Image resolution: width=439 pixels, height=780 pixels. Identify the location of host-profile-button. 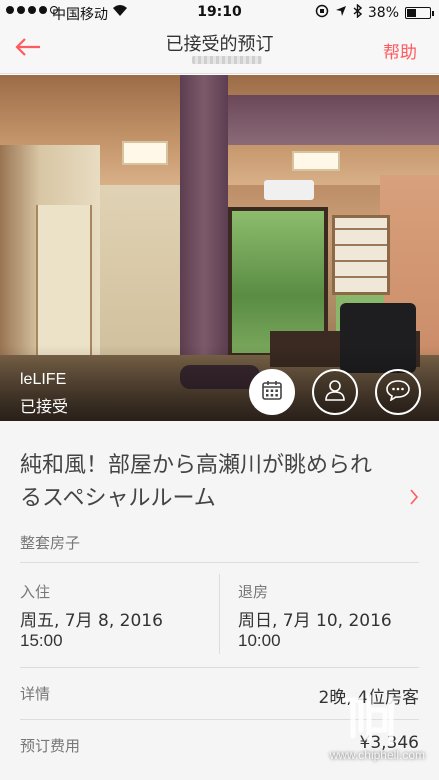
(335, 392).